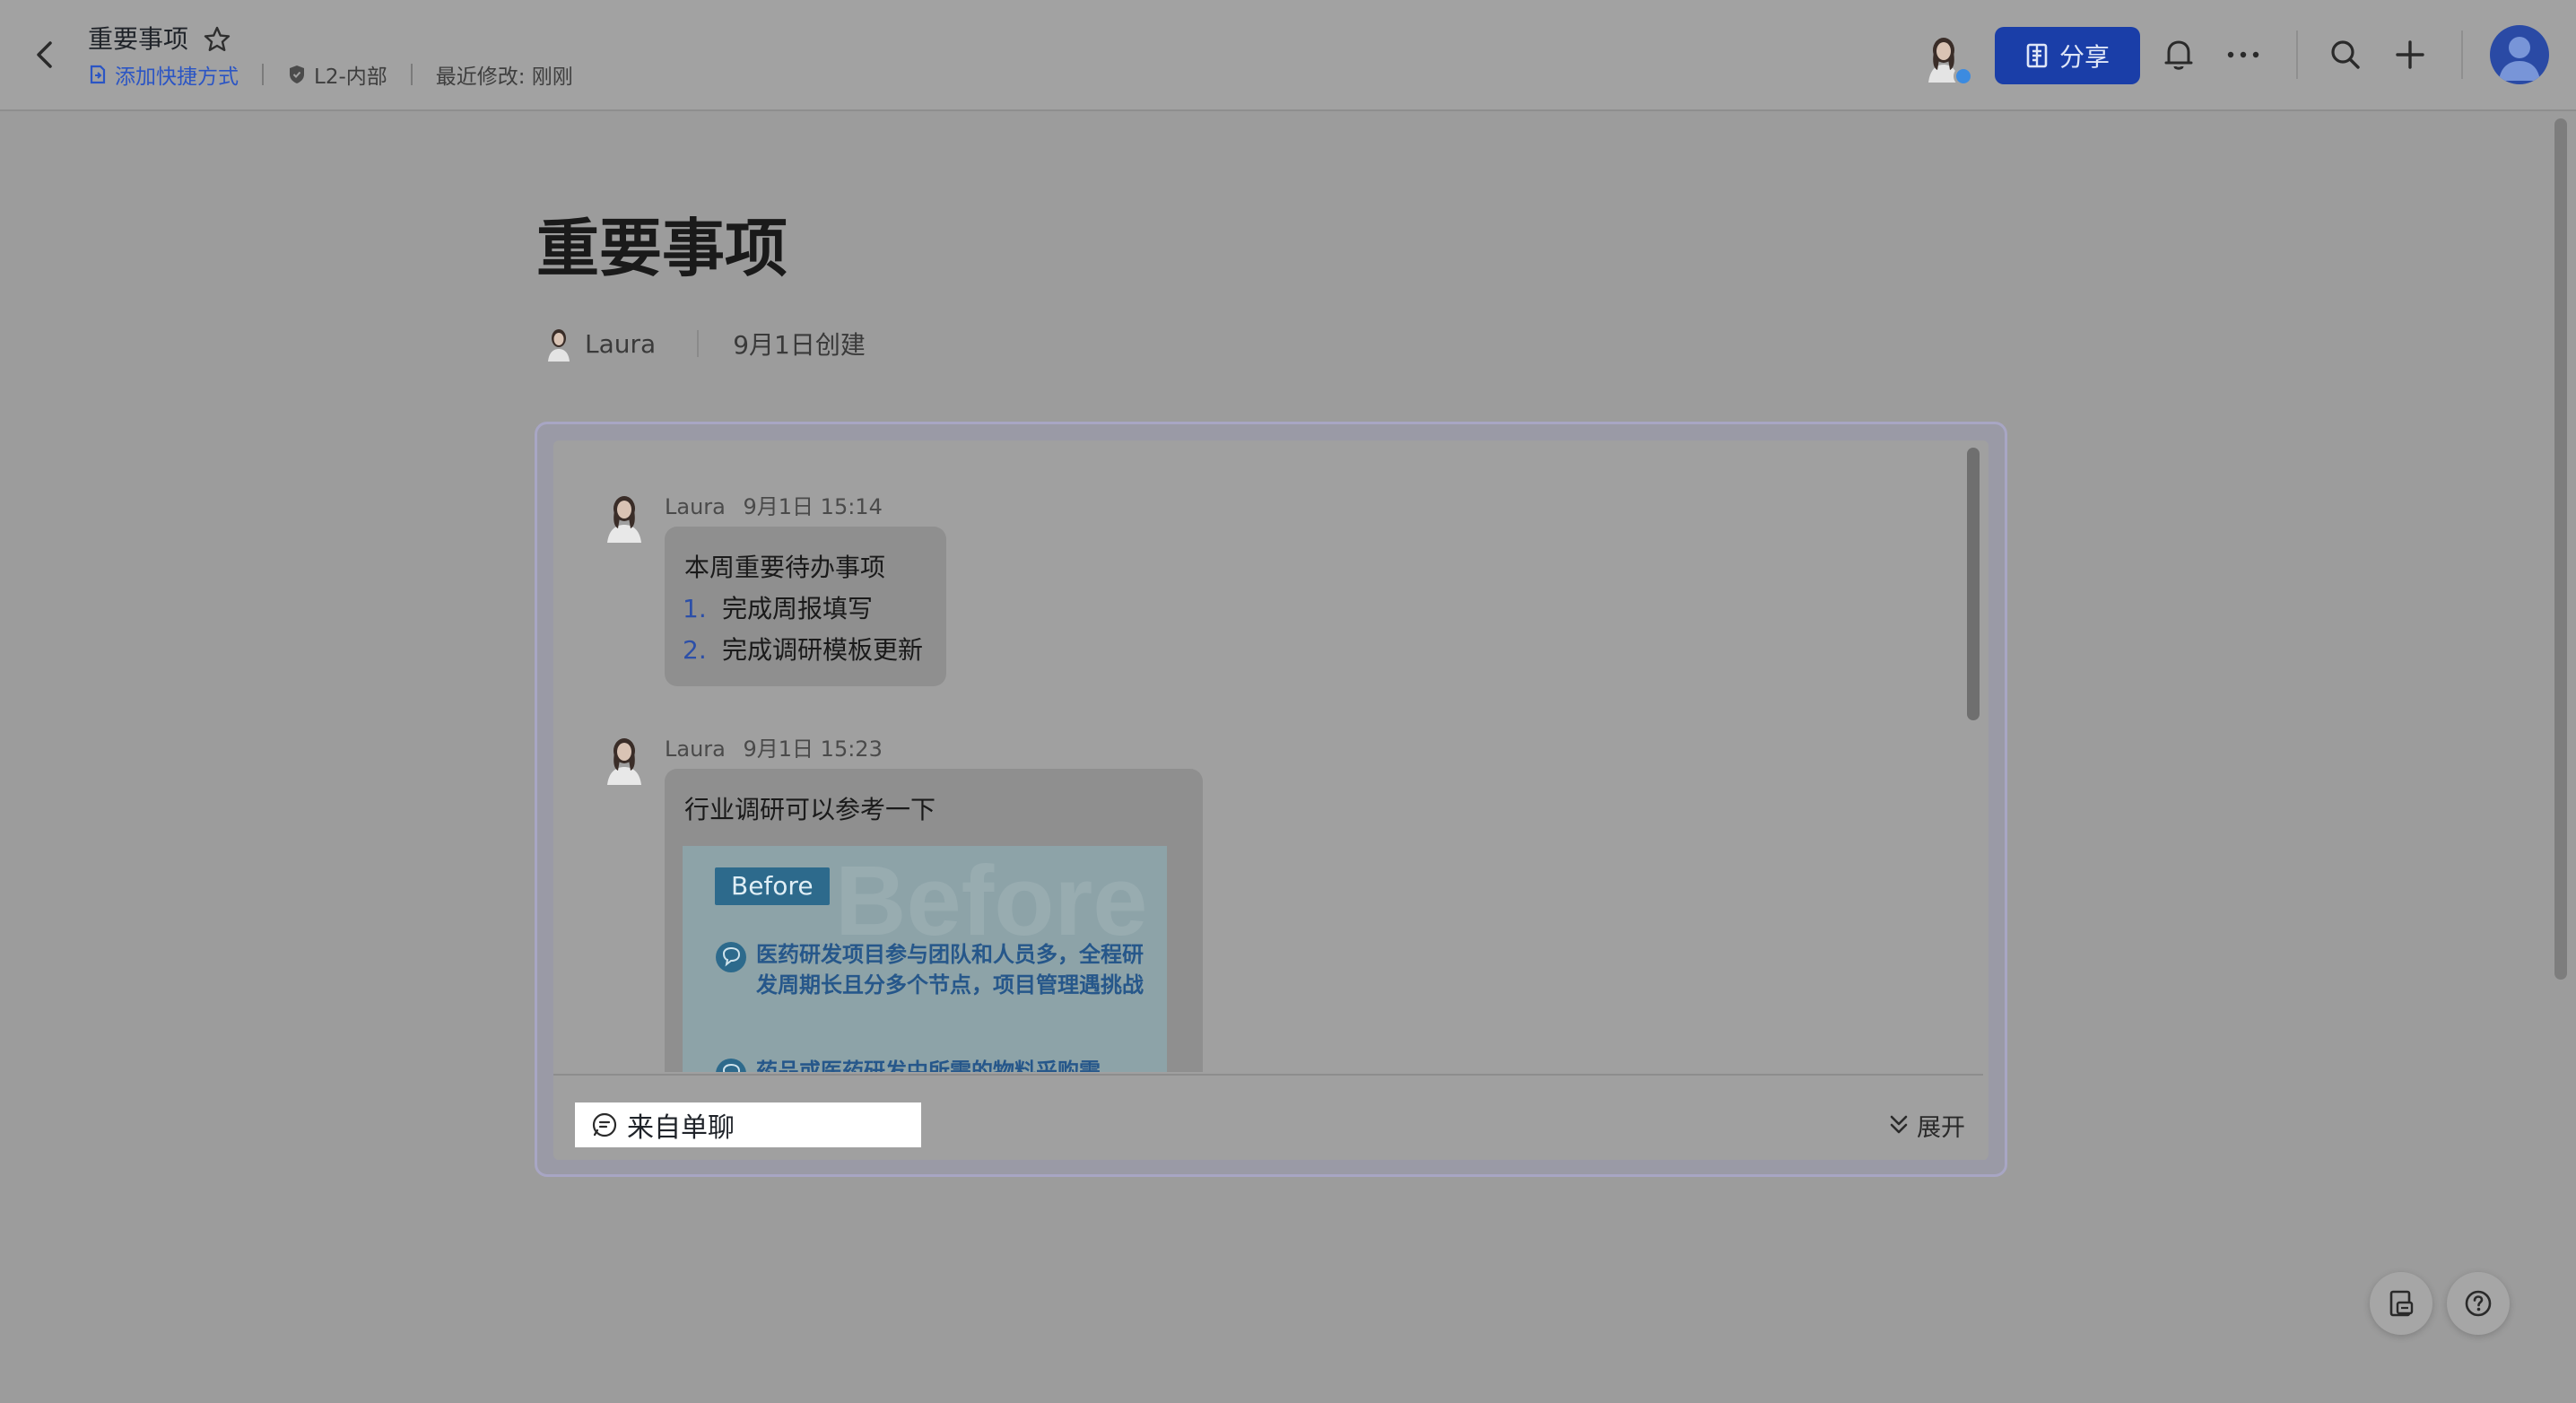 Image resolution: width=2576 pixels, height=1403 pixels. Describe the element at coordinates (1268, 1075) in the screenshot. I see `card-divider` at that location.